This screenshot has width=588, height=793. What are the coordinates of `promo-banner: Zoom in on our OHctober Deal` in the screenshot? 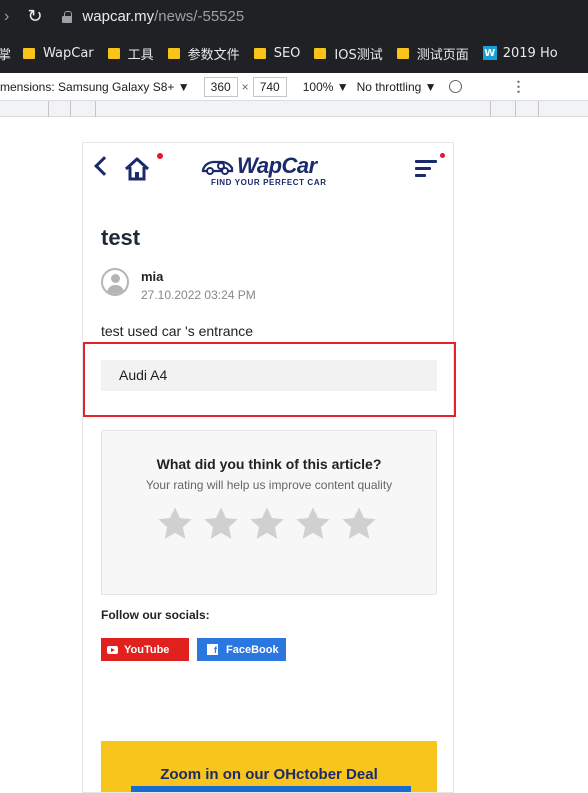 It's located at (269, 766).